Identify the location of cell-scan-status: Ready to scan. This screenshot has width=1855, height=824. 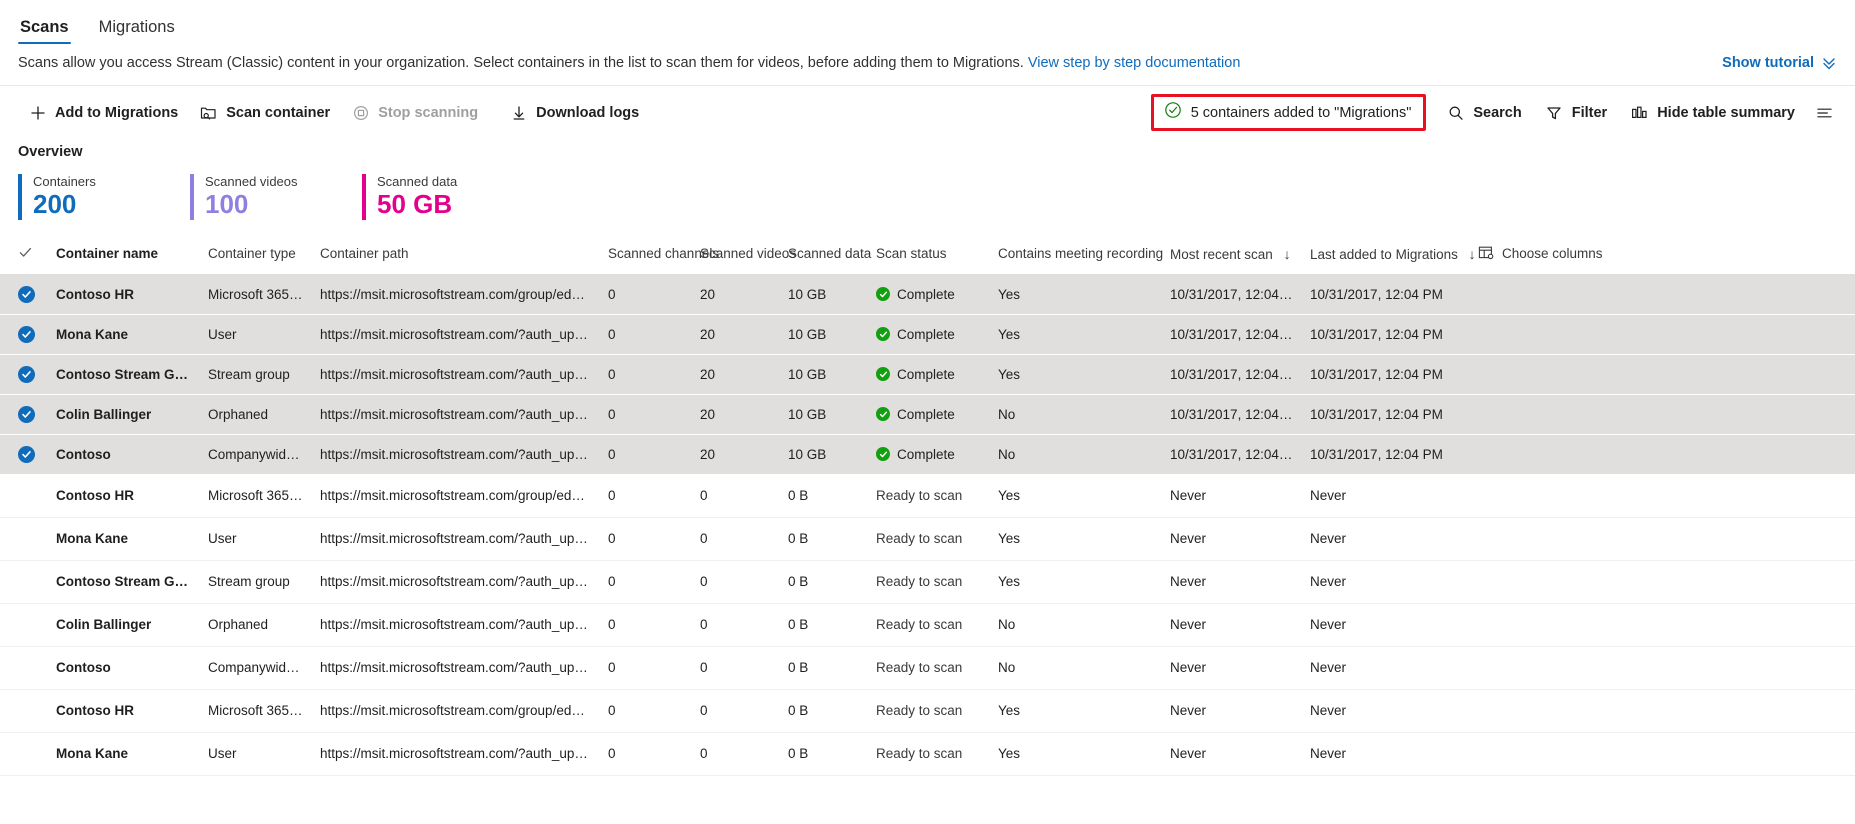
(929, 668).